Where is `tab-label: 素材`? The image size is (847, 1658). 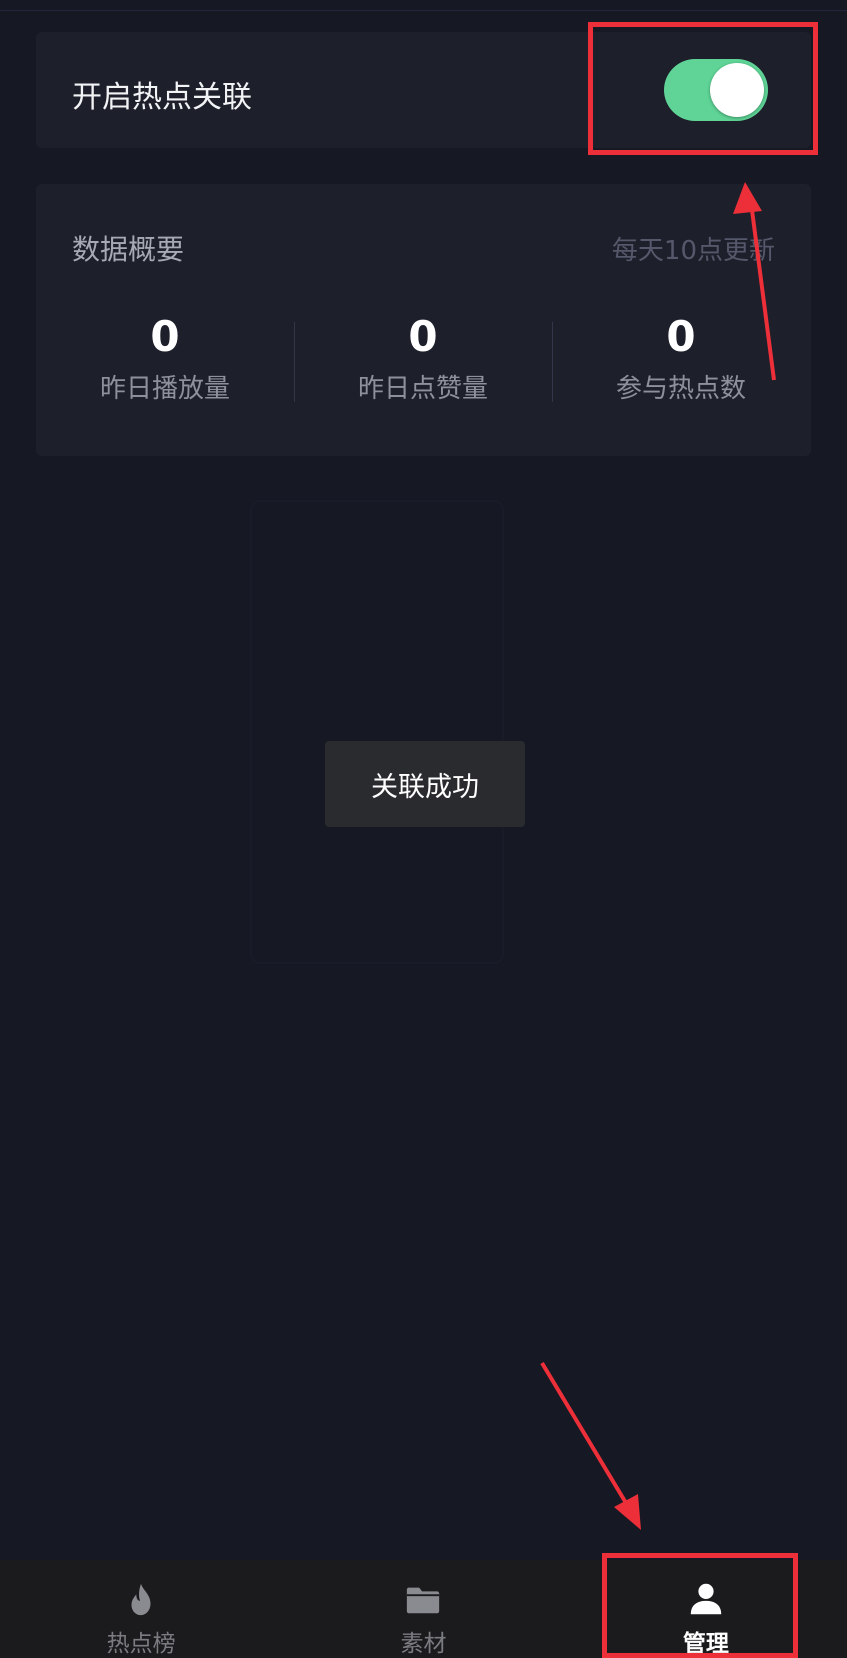 tab-label: 素材 is located at coordinates (423, 1644).